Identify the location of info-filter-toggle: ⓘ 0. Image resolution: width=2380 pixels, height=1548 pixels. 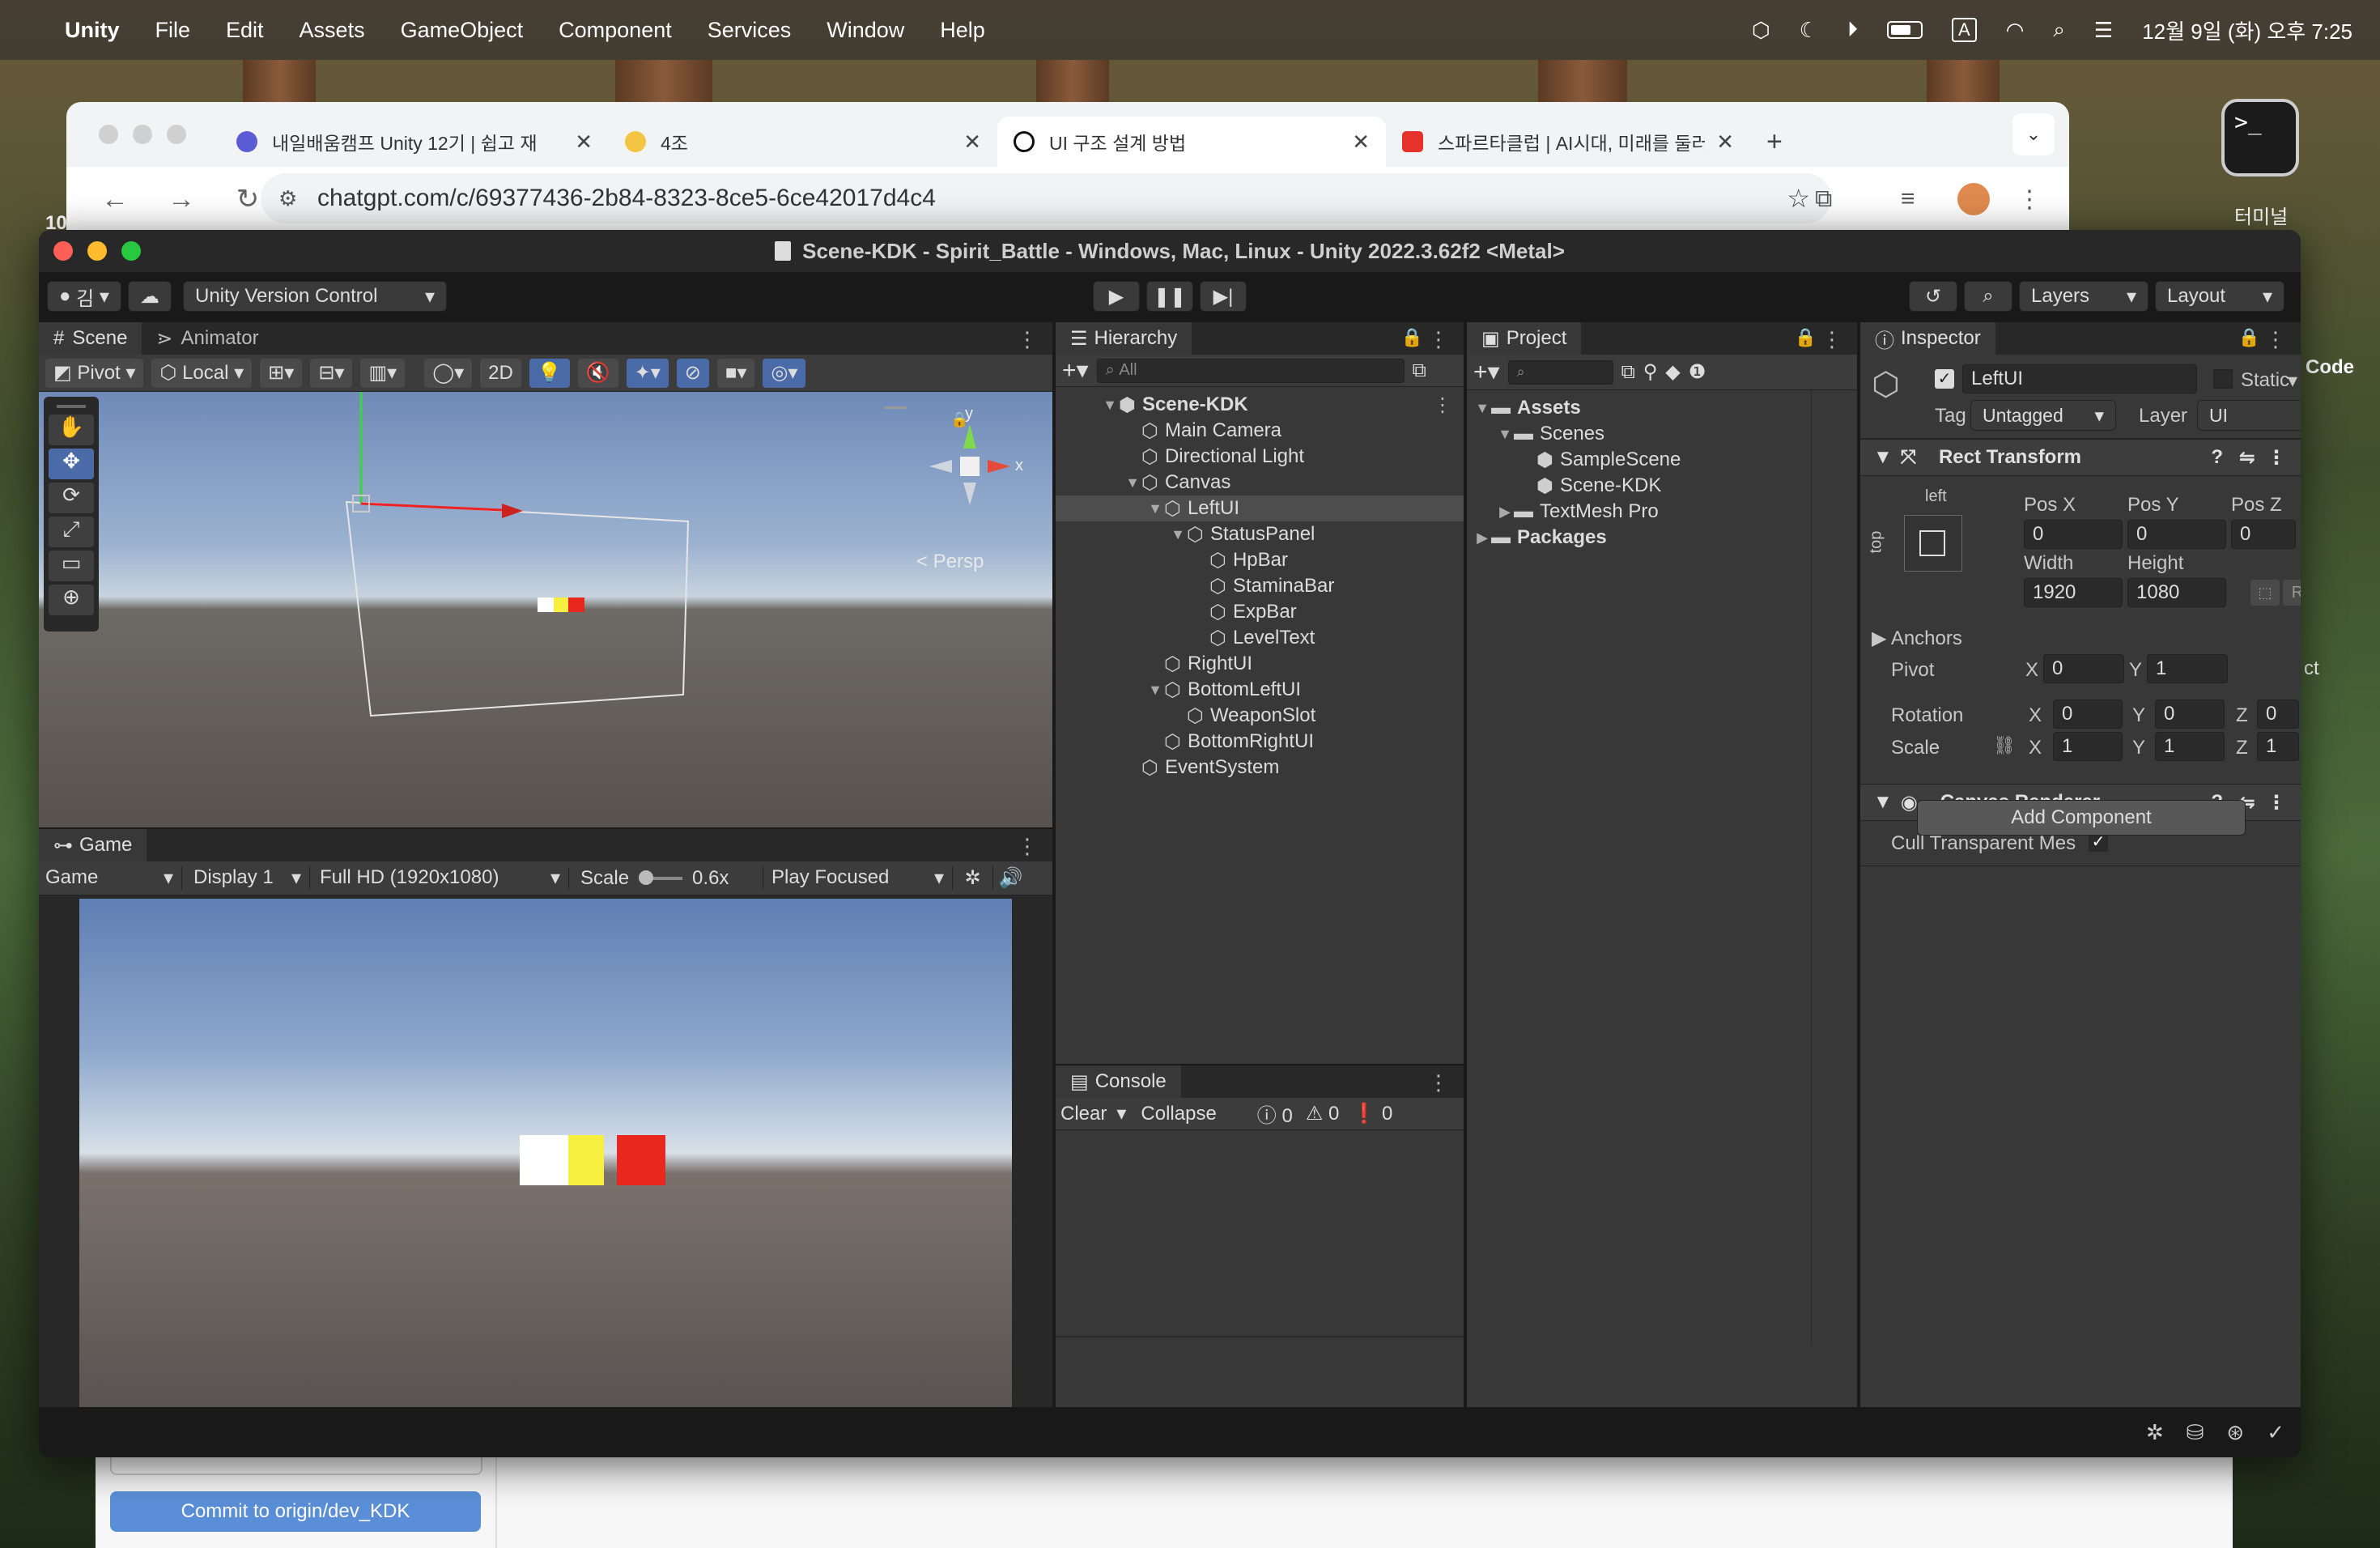
(1275, 1114).